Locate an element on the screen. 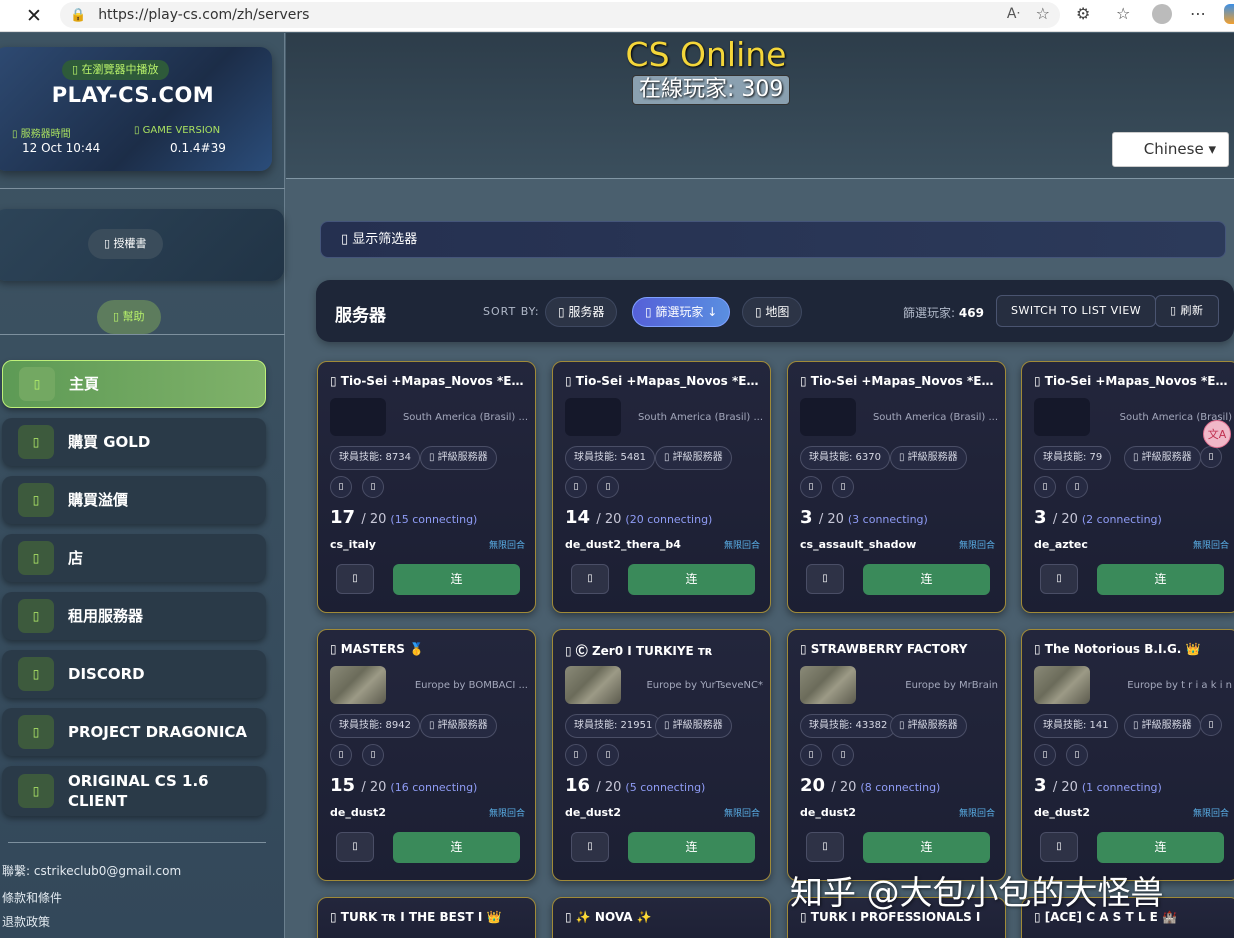 Image resolution: width=1234 pixels, height=938 pixels. server-name: ▯ The Notorious B.I.G. 👑 is located at coordinates (1134, 649).